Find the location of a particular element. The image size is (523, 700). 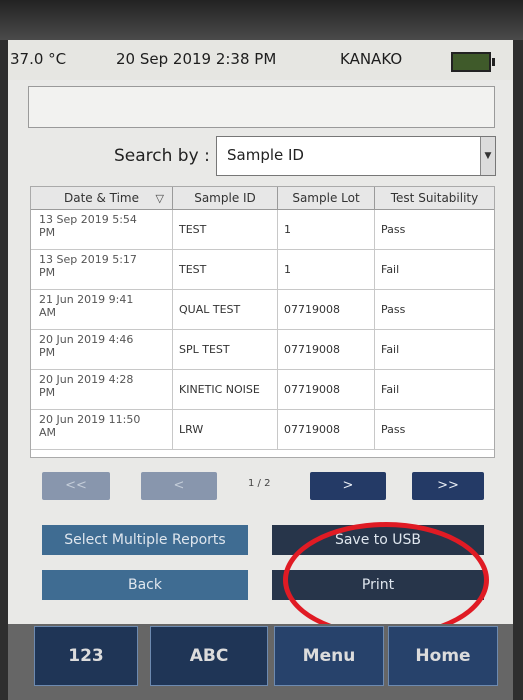

column-header-sample-id: Sample ID is located at coordinates (225, 198).